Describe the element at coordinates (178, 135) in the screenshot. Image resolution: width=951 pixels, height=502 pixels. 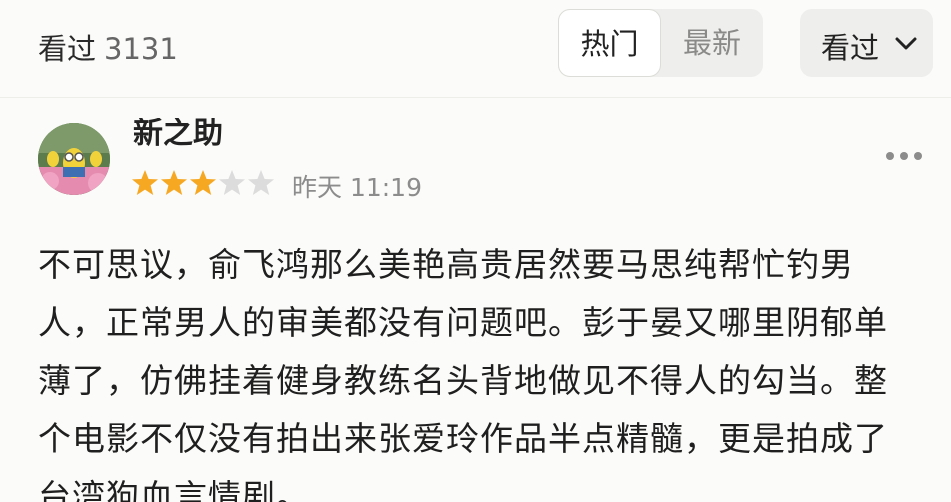
I see `username: 新之助` at that location.